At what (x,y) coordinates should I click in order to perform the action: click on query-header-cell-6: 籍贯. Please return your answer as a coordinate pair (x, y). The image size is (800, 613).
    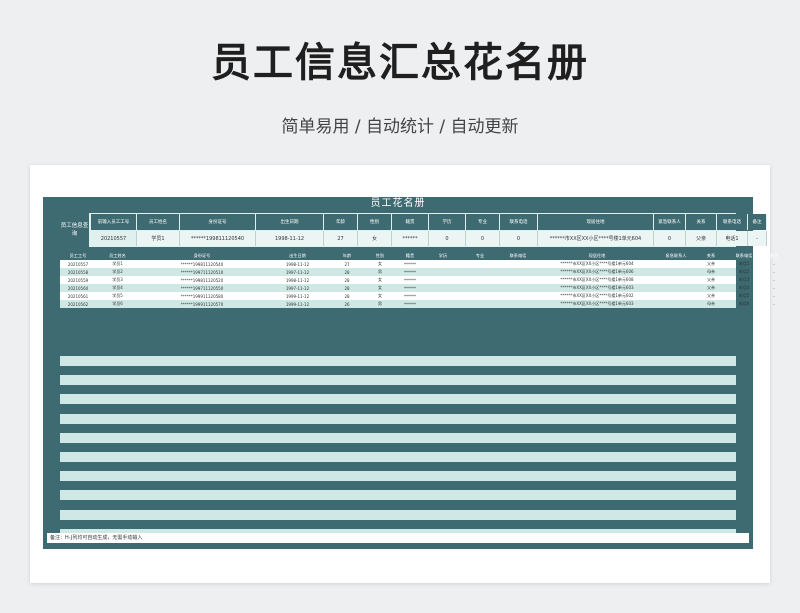
    Looking at the image, I should click on (410, 222).